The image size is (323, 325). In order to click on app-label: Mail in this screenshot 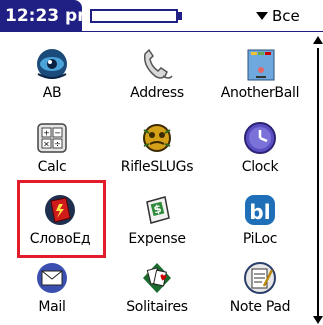, I will do `click(52, 307)`.